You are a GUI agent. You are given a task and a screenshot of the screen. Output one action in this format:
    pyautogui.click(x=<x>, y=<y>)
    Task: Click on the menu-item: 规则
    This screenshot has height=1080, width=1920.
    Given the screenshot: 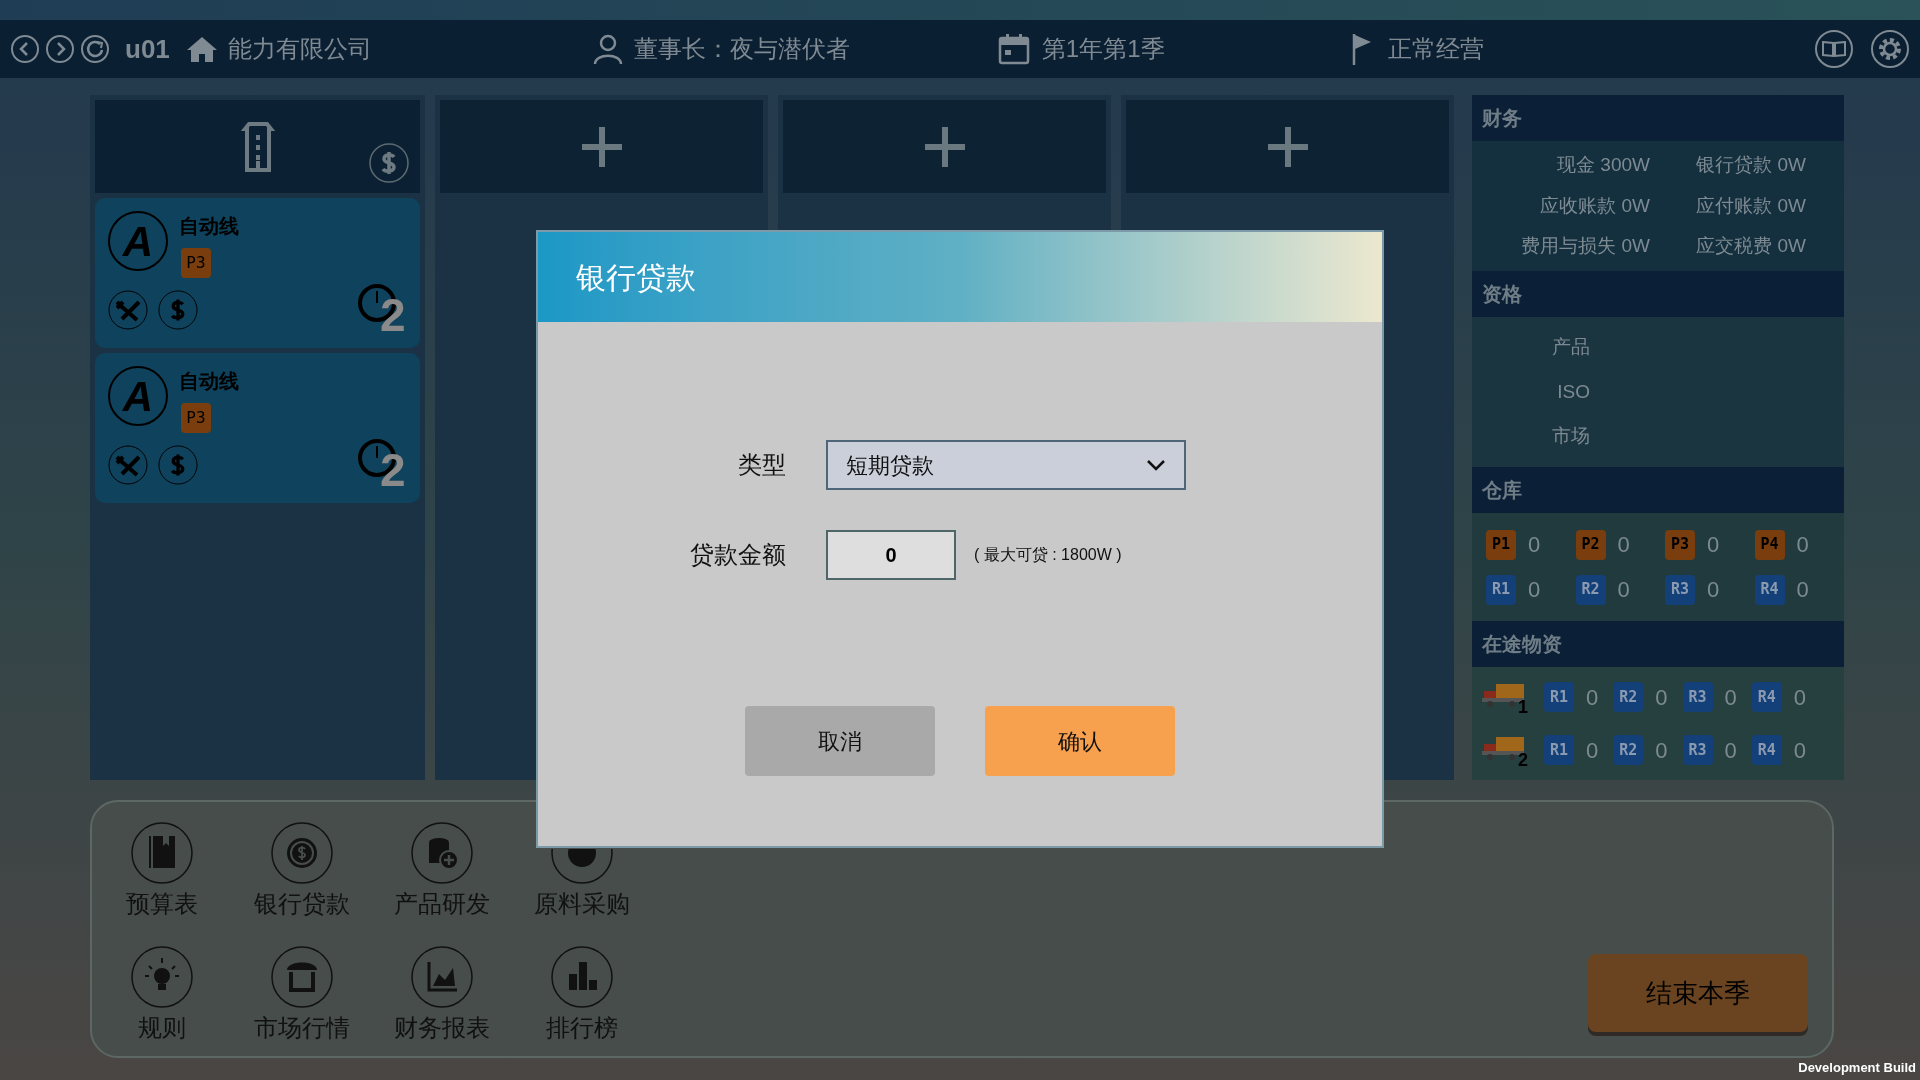 What is the action you would take?
    pyautogui.click(x=162, y=1001)
    